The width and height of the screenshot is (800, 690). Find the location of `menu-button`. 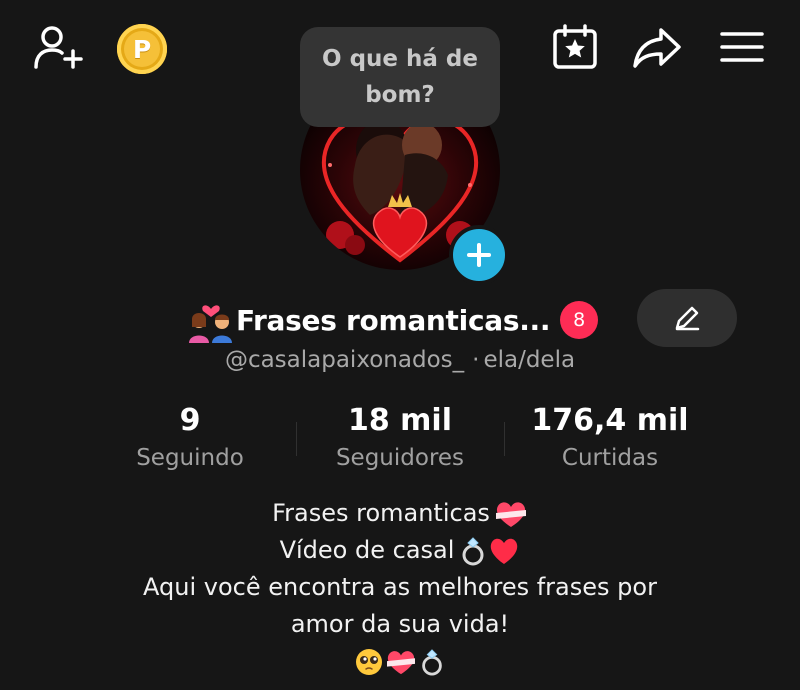

menu-button is located at coordinates (742, 47).